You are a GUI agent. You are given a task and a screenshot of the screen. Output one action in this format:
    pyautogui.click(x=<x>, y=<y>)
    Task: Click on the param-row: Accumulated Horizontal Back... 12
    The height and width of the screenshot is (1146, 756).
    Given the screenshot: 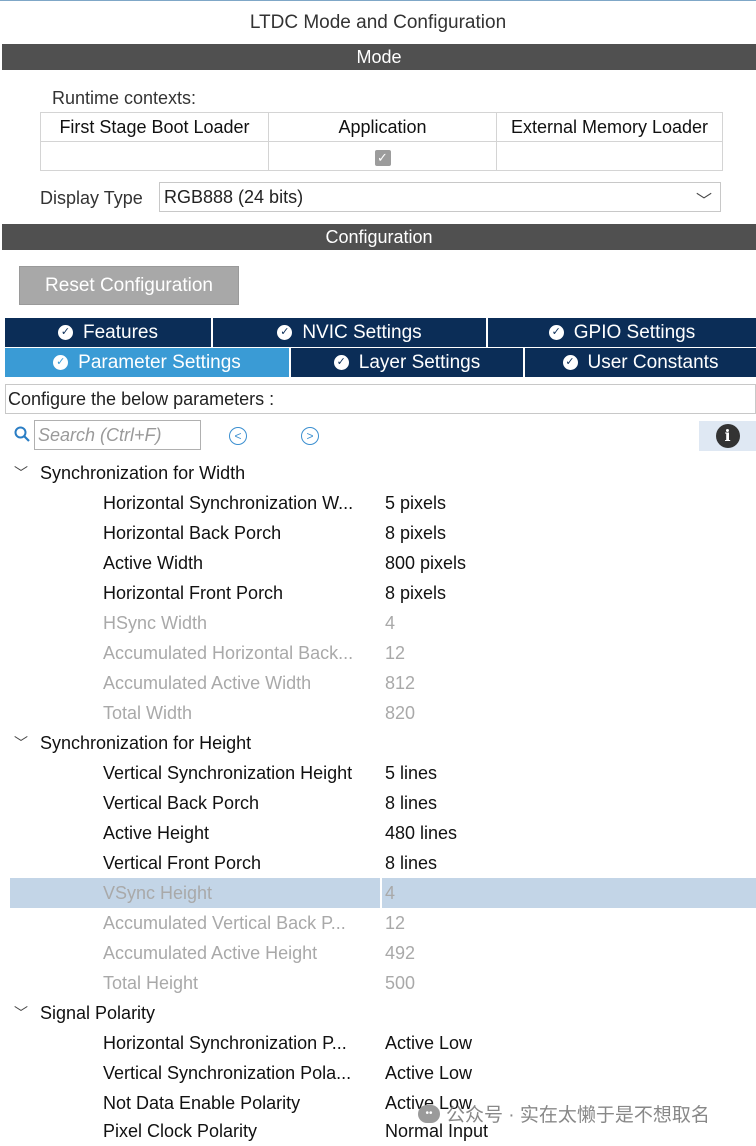 What is the action you would take?
    pyautogui.click(x=378, y=653)
    